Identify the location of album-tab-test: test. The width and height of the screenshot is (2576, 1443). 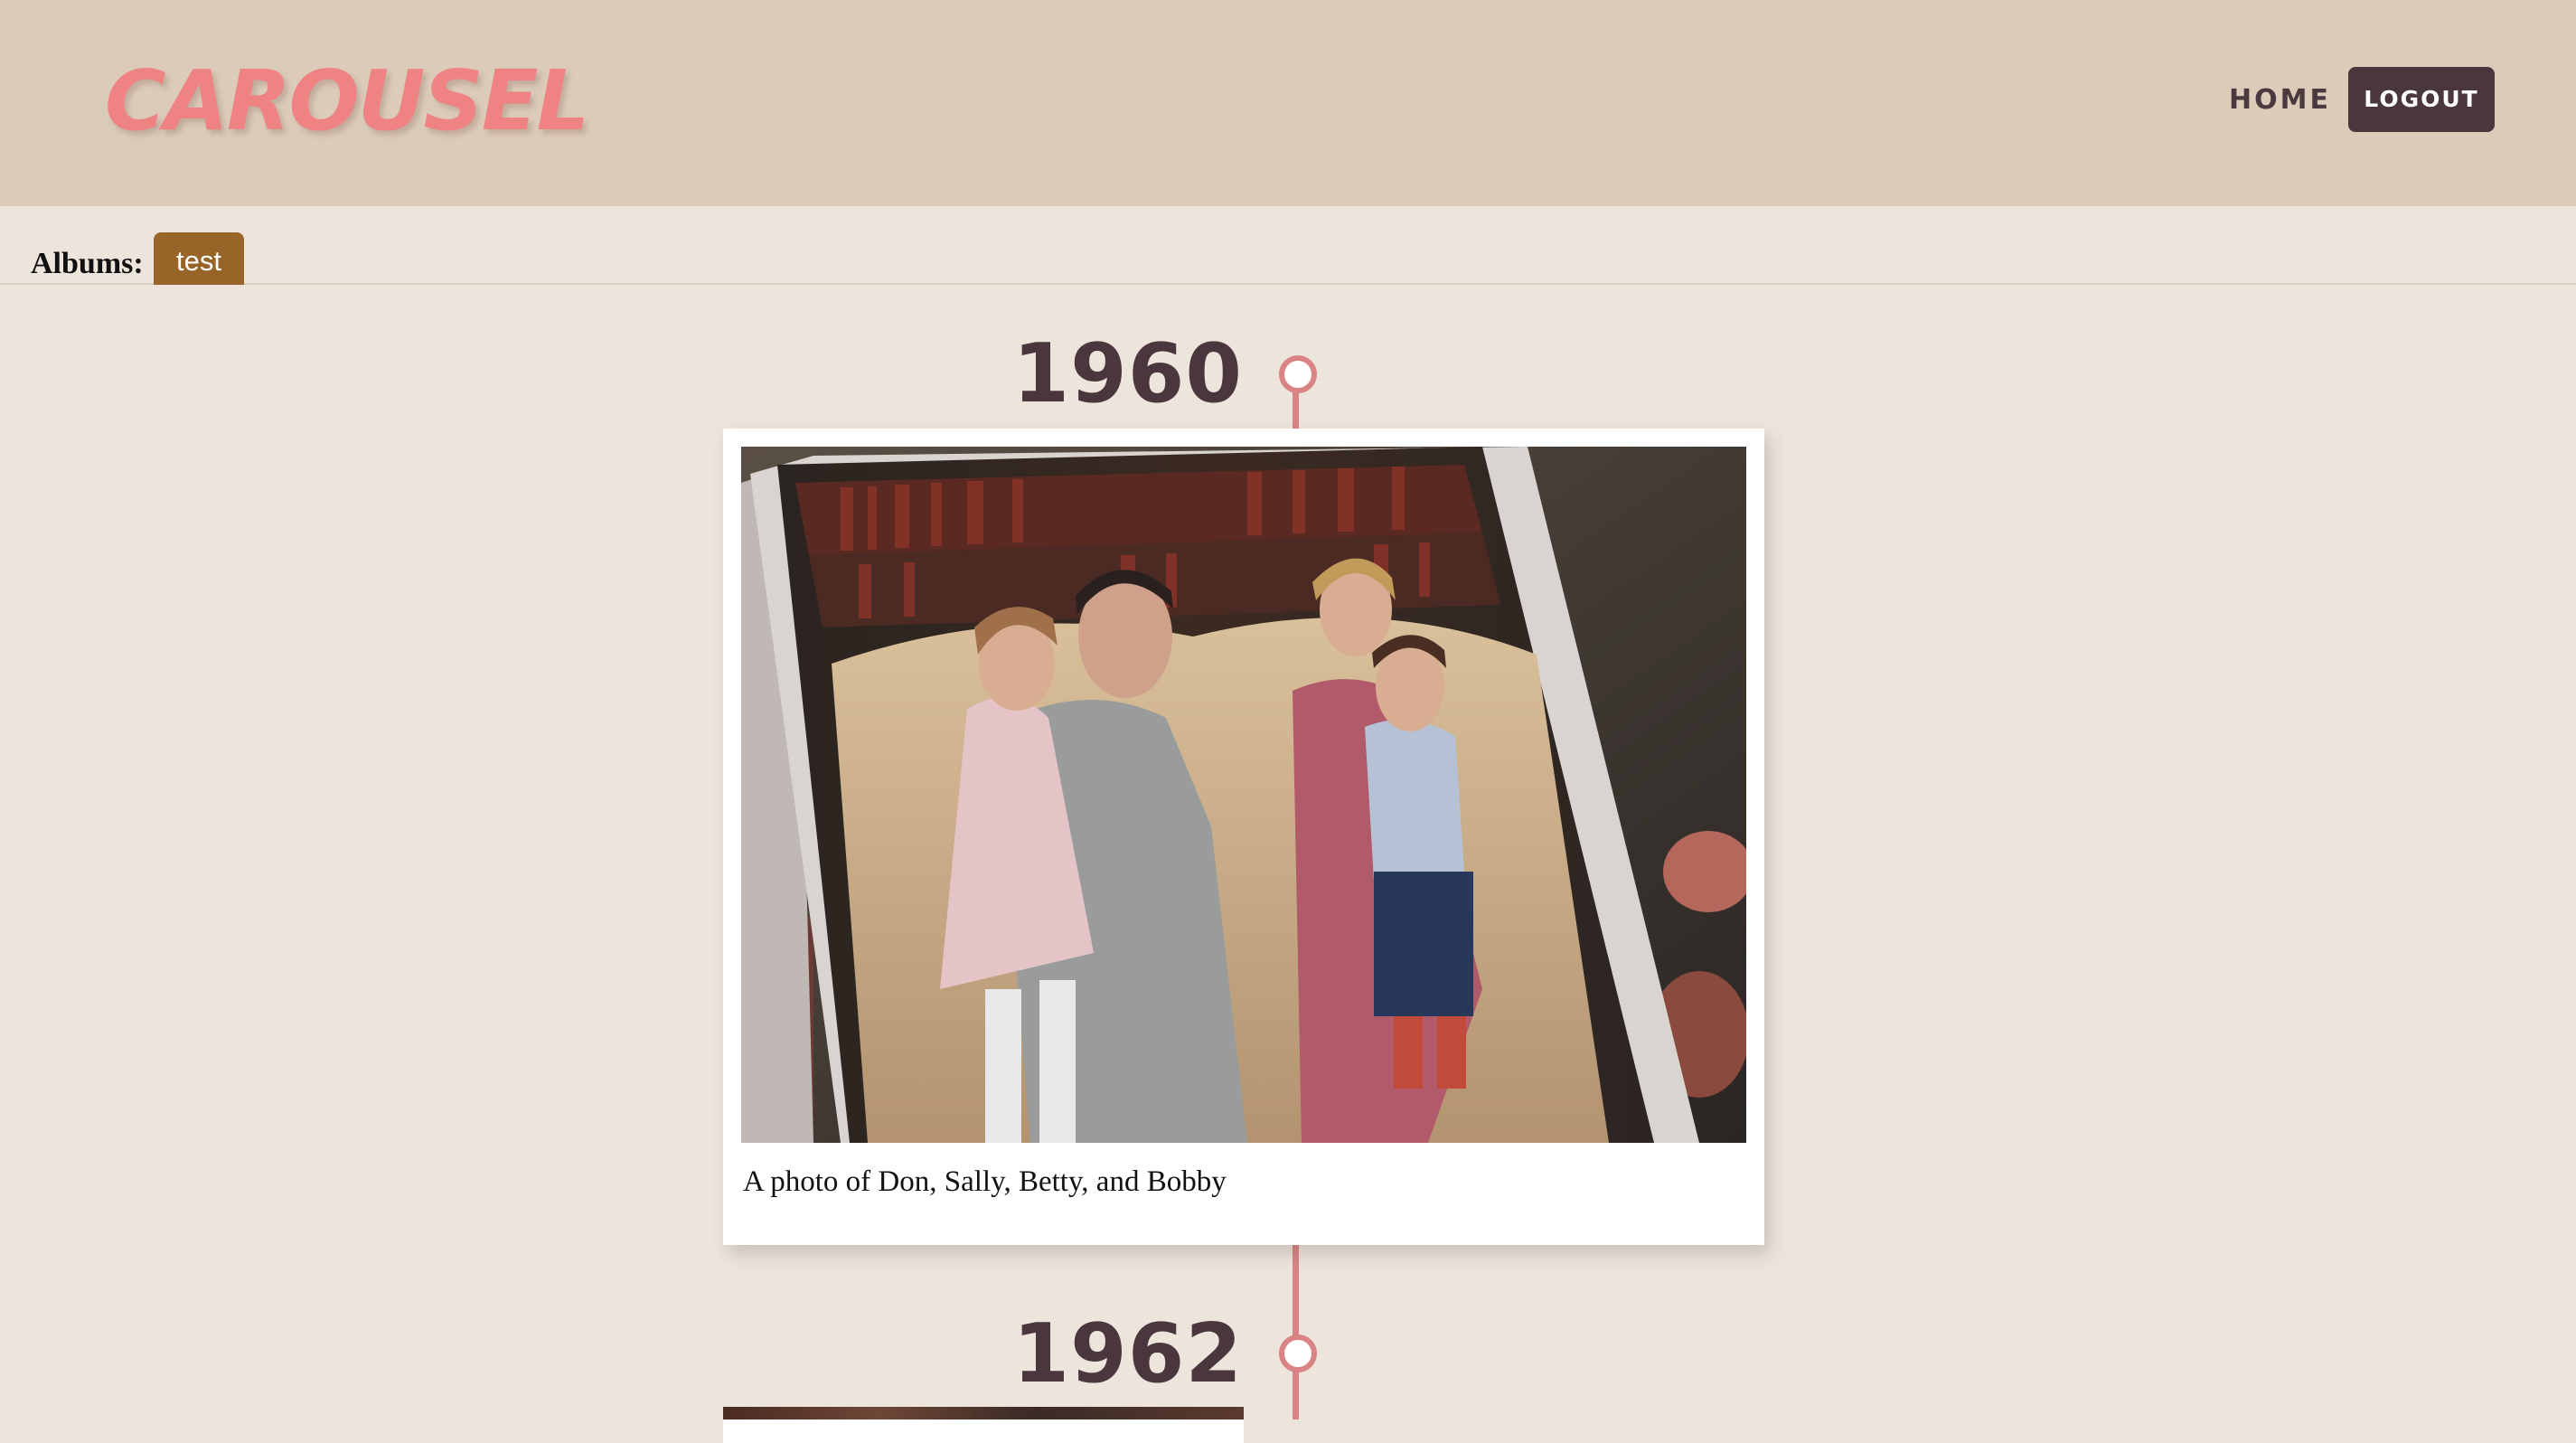
(199, 258).